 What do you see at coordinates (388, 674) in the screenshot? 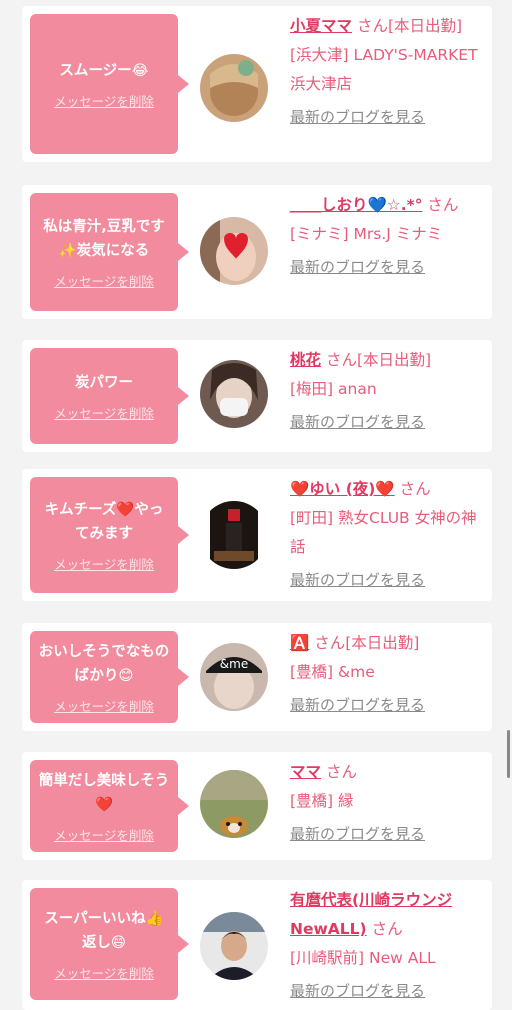
I see `item-info: 🅰️ さん[本日出勤] [豊橋] &me 最新のブログを見る` at bounding box center [388, 674].